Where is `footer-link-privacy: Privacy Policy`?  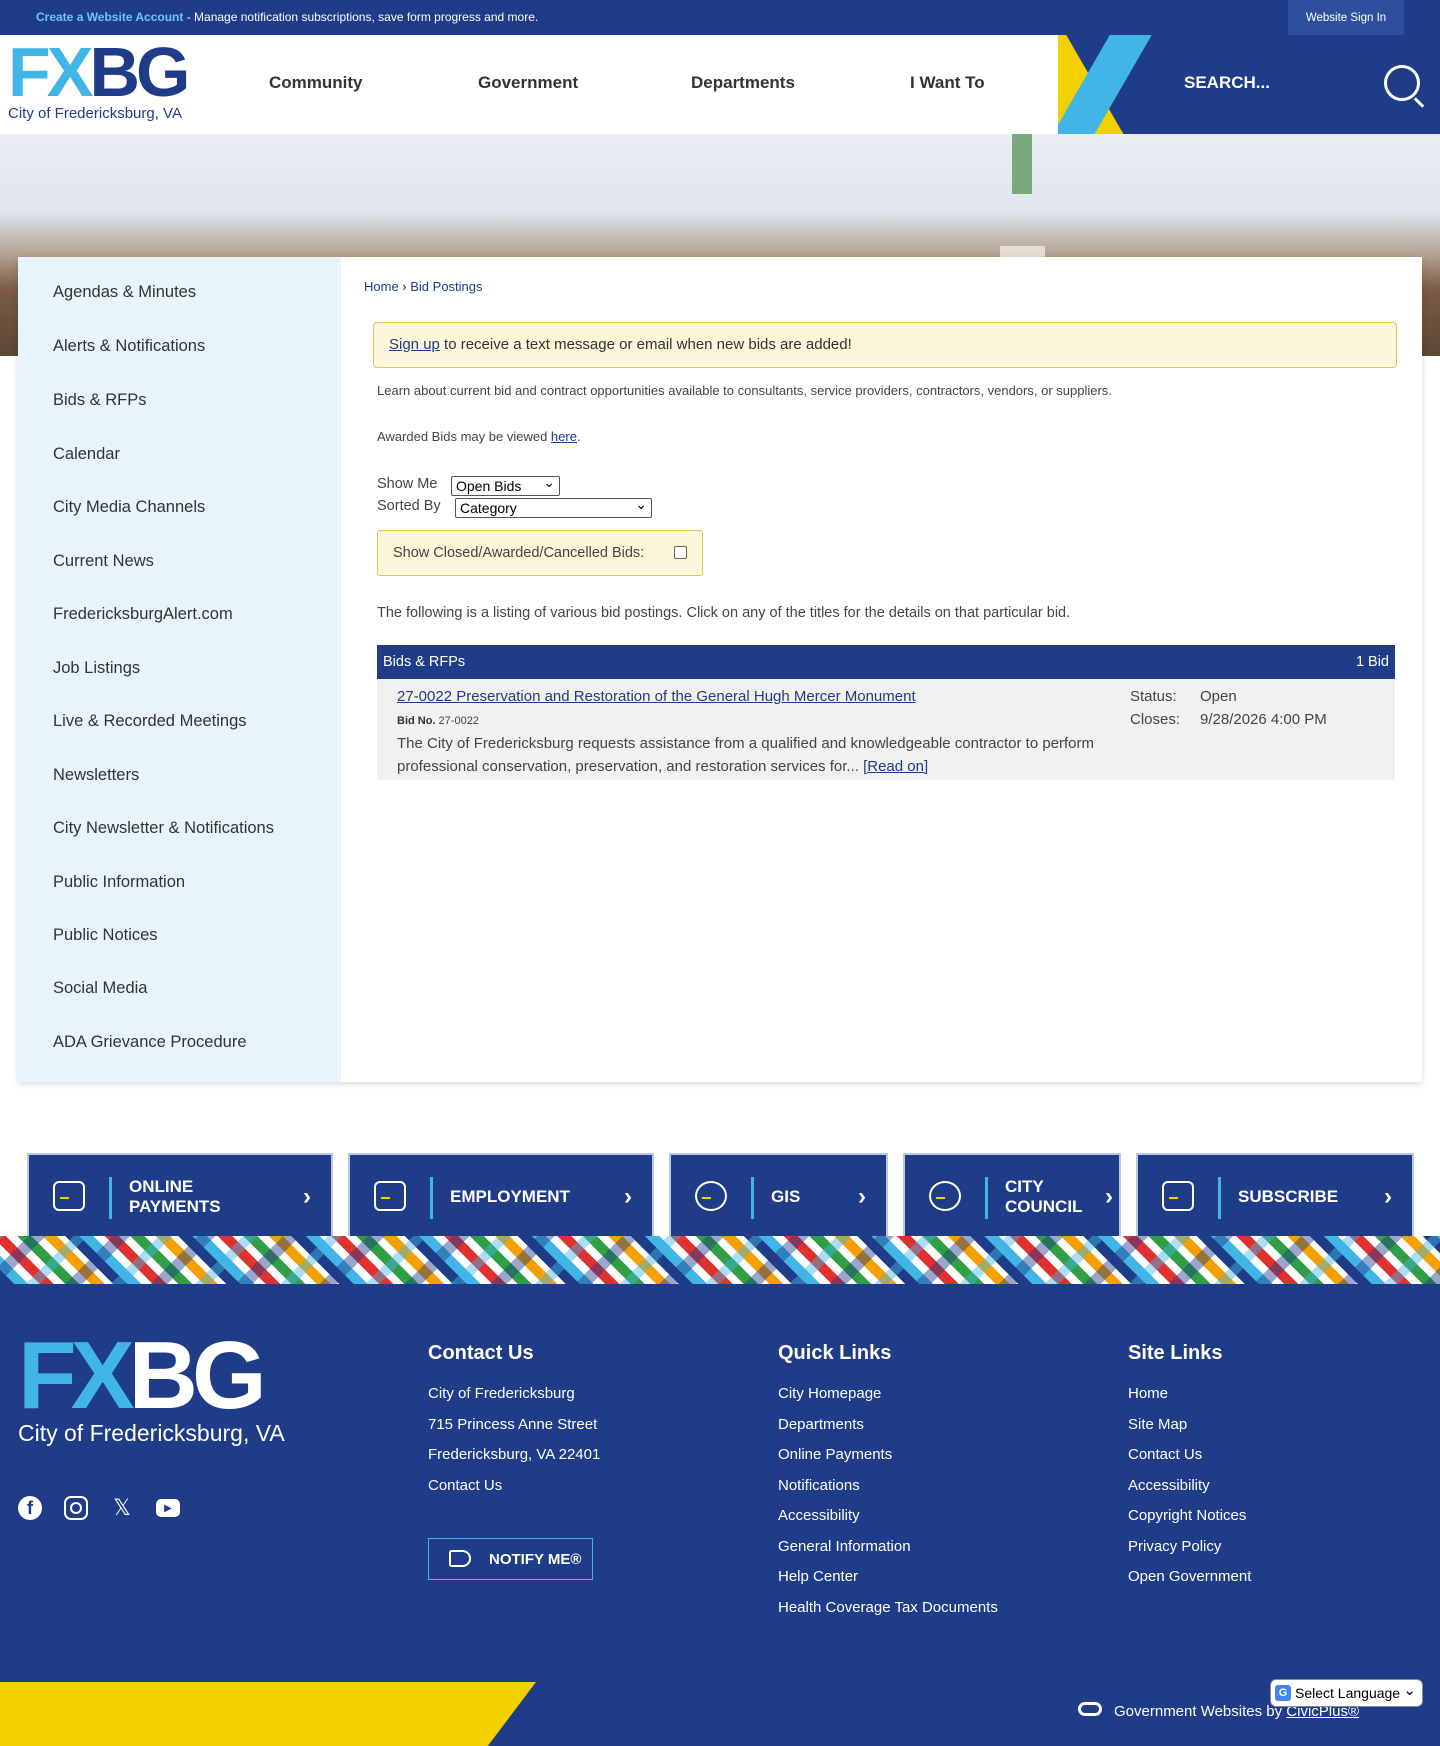
footer-link-privacy: Privacy Policy is located at coordinates (1189, 1547).